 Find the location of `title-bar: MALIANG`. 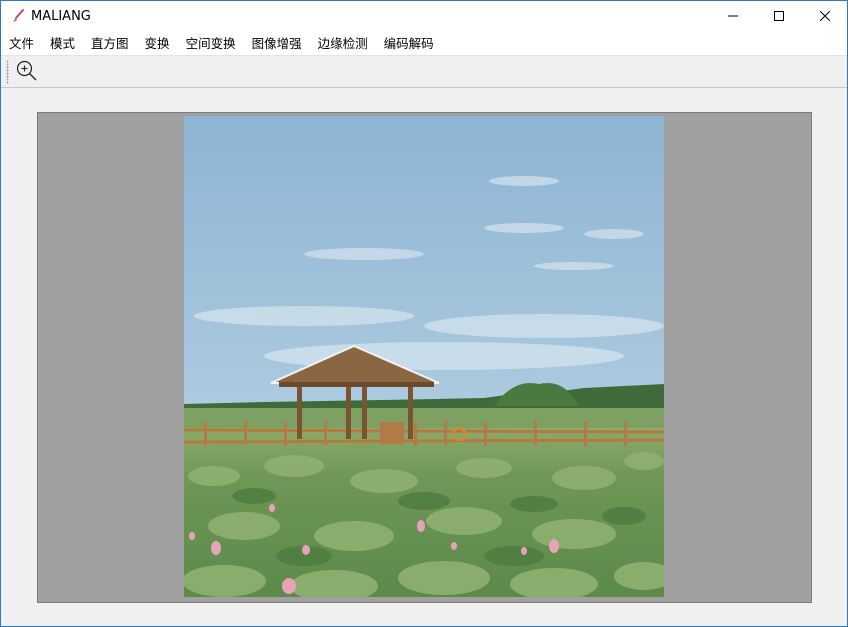

title-bar: MALIANG is located at coordinates (424, 16).